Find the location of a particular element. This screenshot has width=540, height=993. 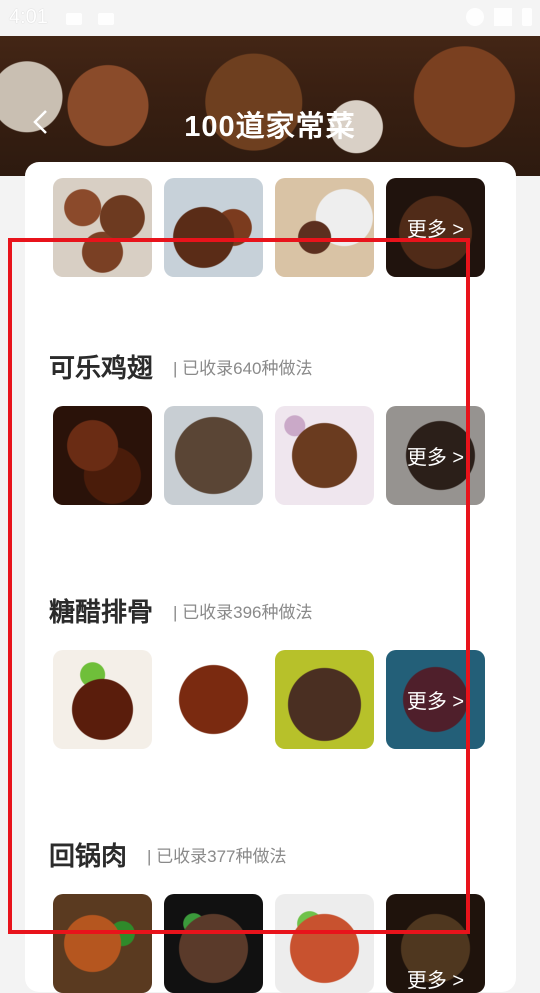

status-time: 4:01 is located at coordinates (28, 17).